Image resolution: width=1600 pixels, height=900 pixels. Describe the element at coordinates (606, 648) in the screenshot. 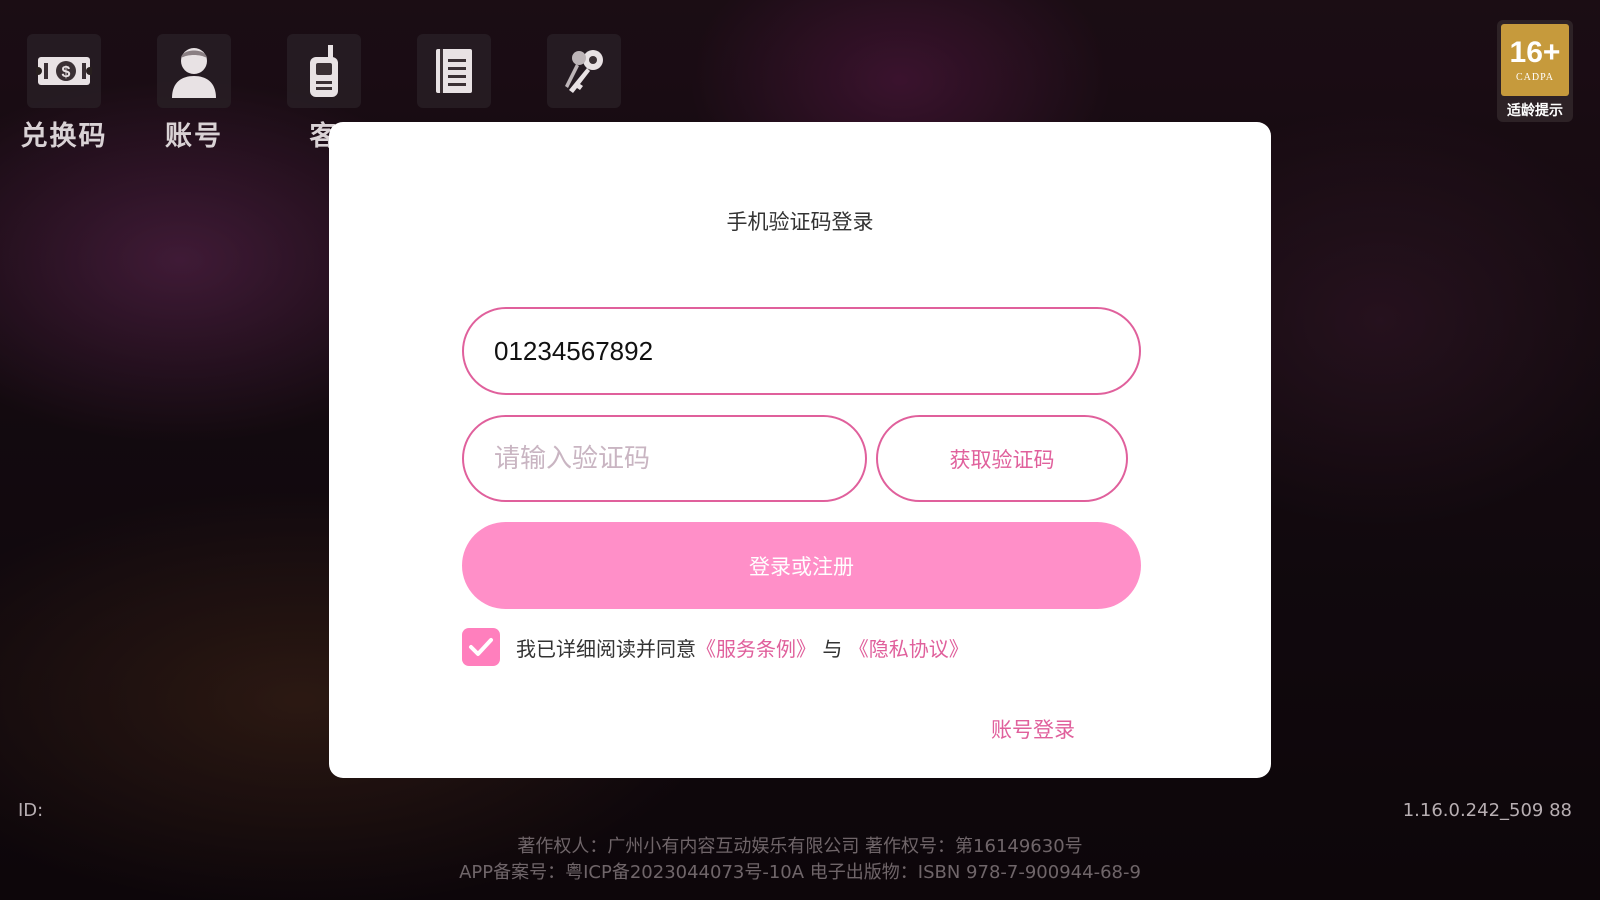

I see `agreement-prefix: 我已详细阅读并同意` at that location.